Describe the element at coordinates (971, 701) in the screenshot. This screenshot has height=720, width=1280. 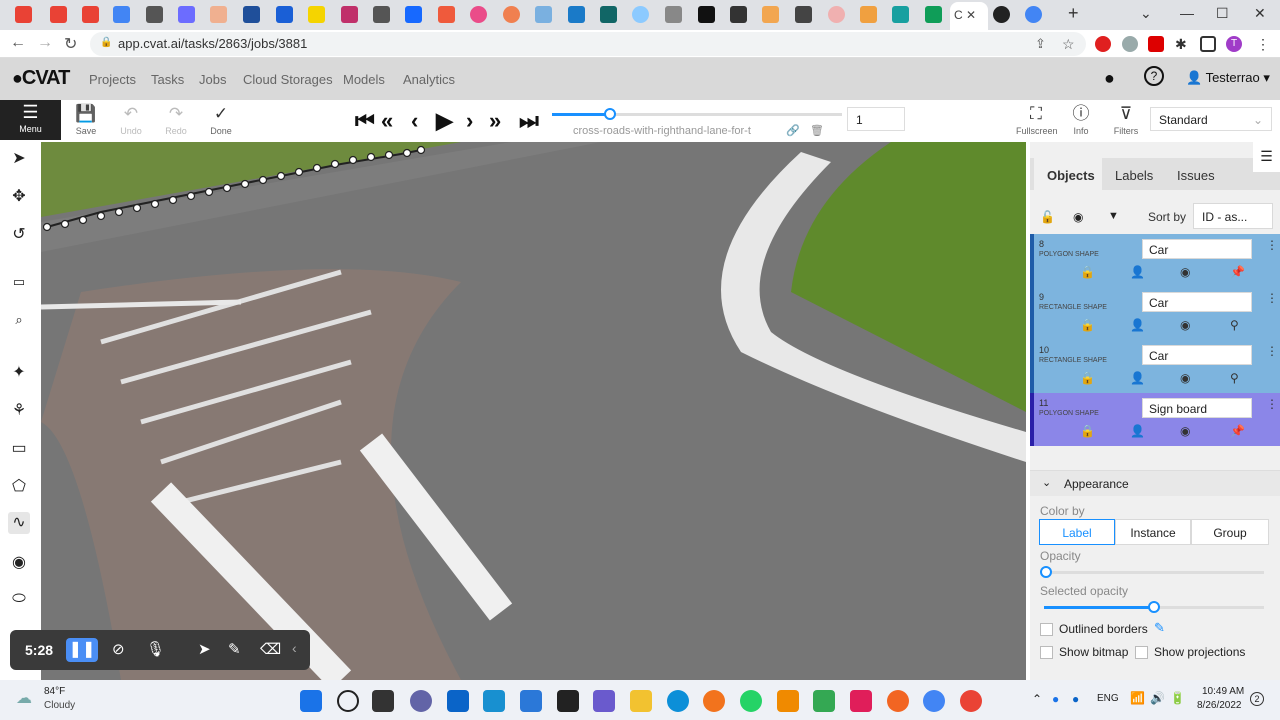
I see `chrome-icon` at that location.